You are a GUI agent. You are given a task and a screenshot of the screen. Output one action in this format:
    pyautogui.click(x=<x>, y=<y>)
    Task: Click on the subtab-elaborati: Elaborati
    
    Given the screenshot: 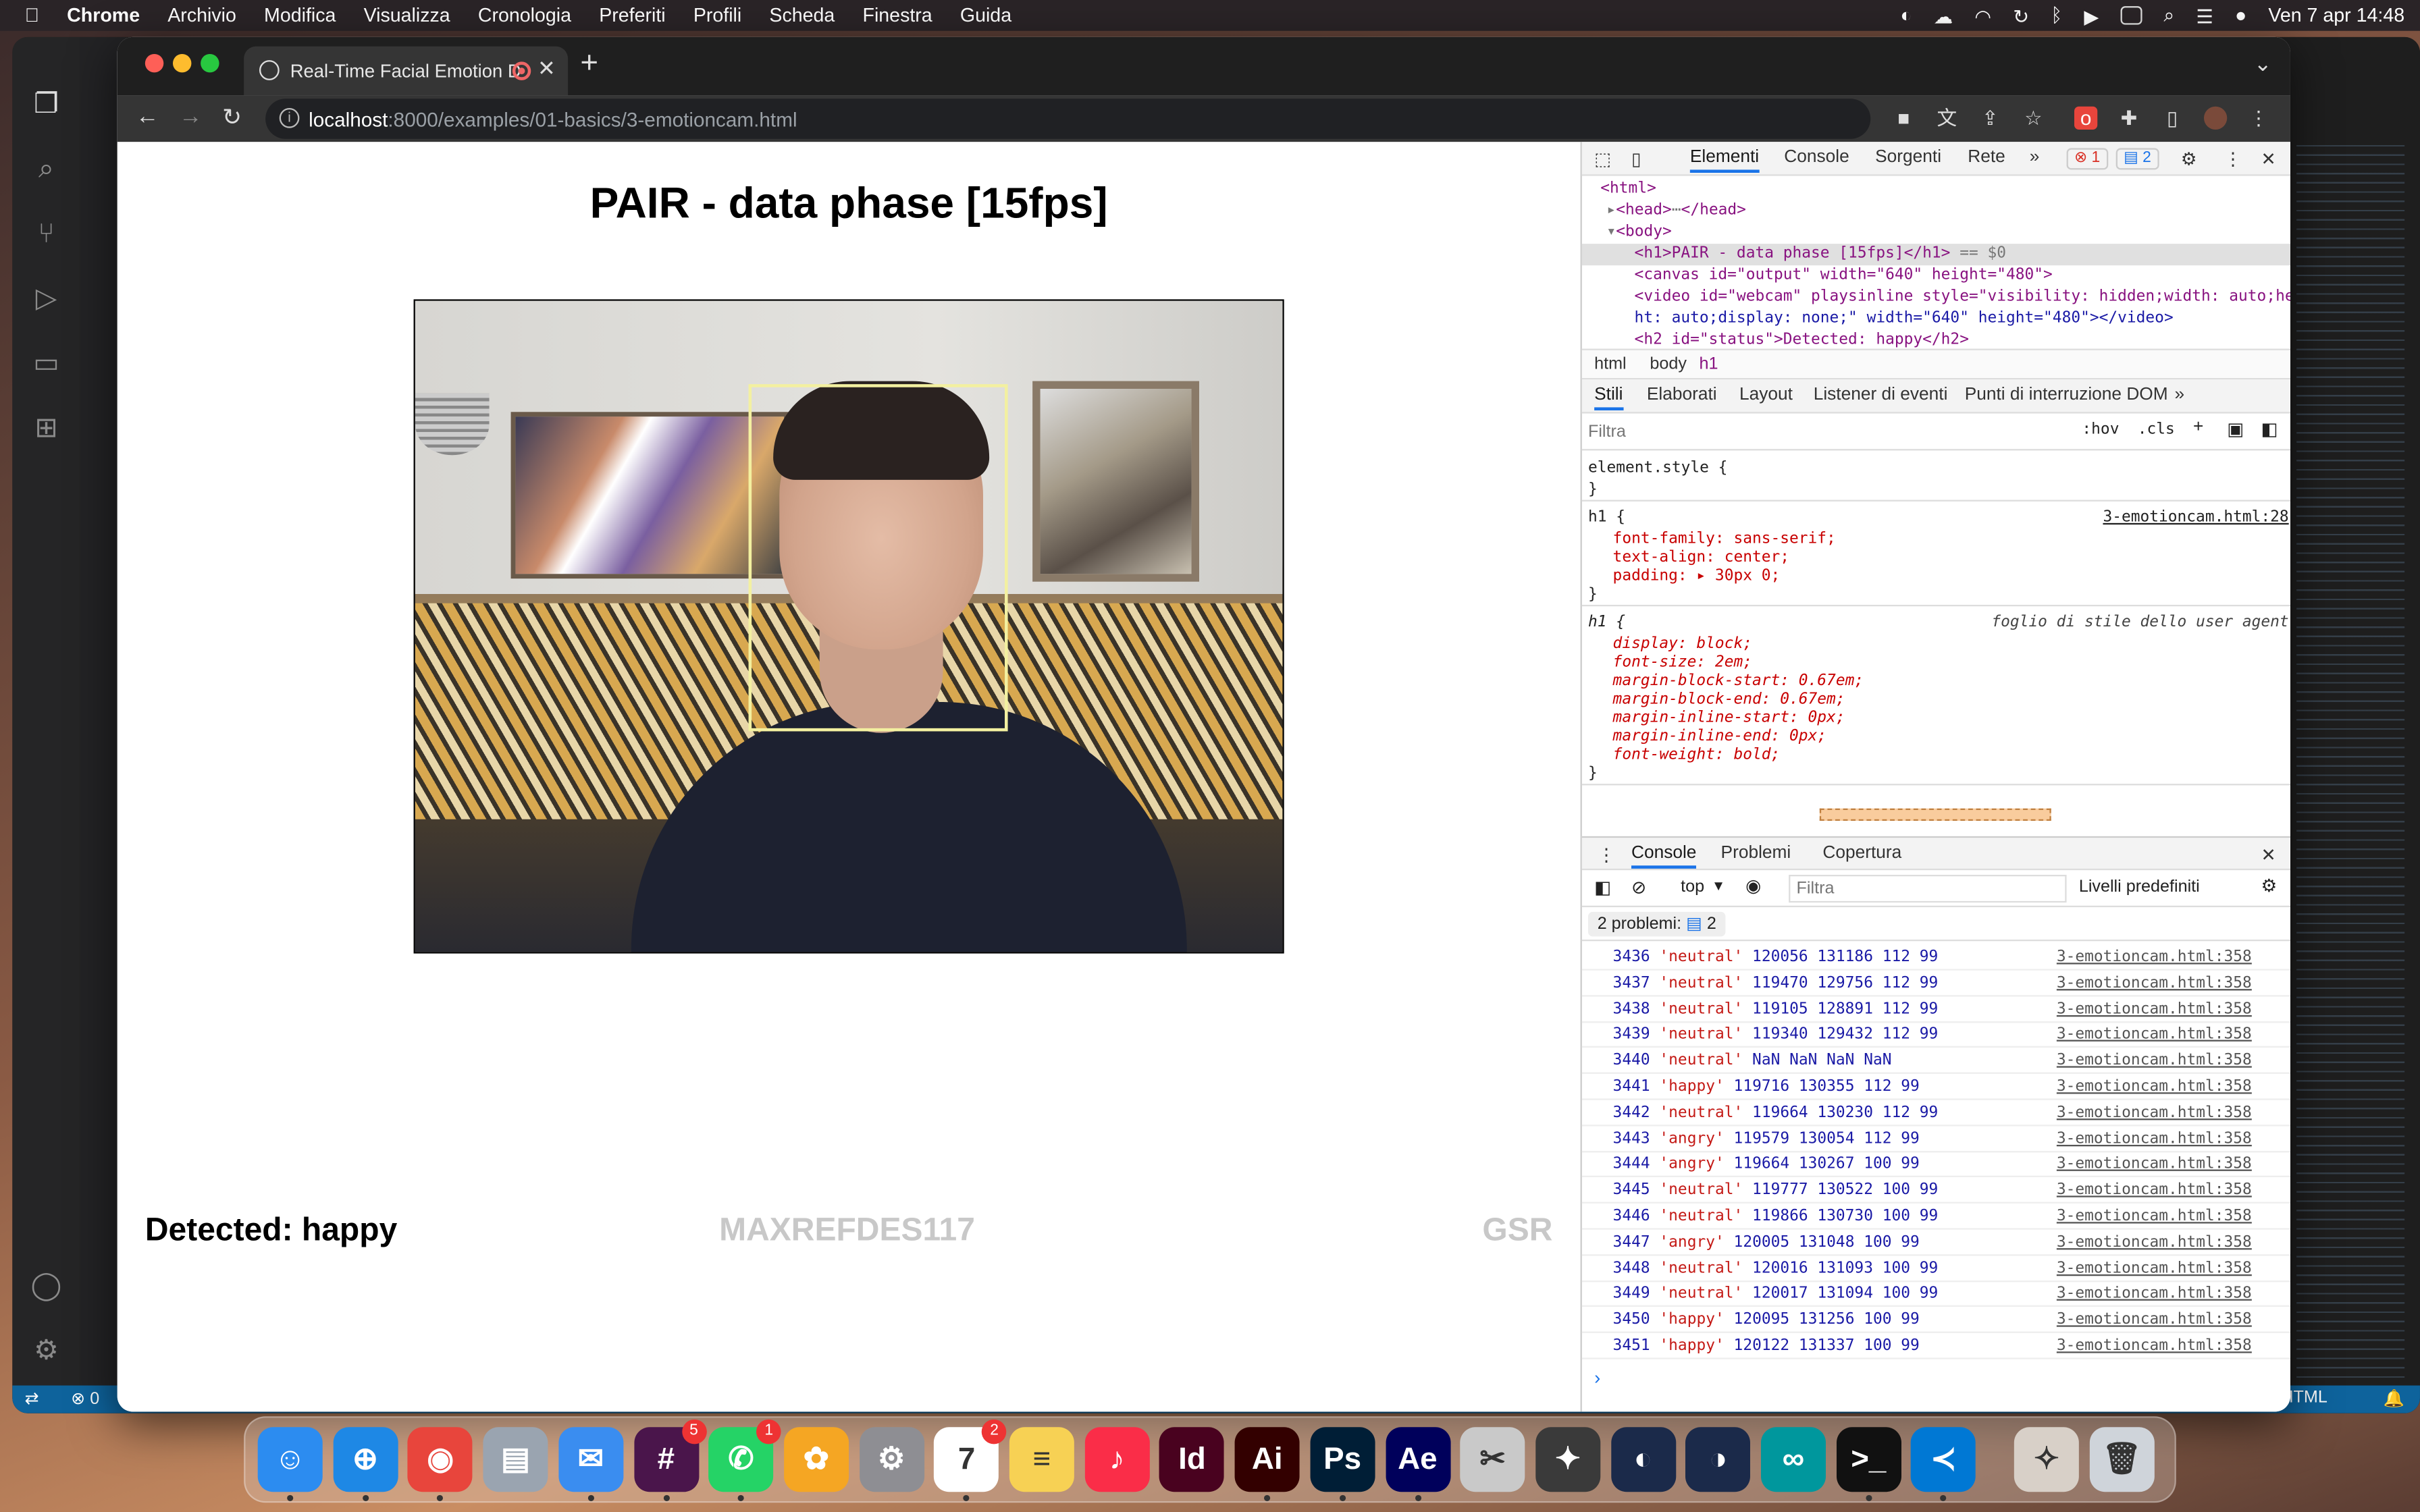 What is the action you would take?
    pyautogui.click(x=1682, y=395)
    